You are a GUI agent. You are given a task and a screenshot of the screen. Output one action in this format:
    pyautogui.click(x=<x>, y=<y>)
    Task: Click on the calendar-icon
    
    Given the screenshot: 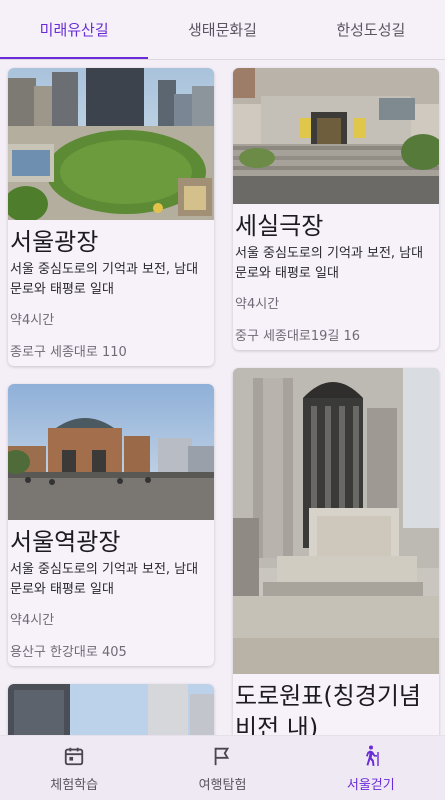 What is the action you would take?
    pyautogui.click(x=74, y=756)
    